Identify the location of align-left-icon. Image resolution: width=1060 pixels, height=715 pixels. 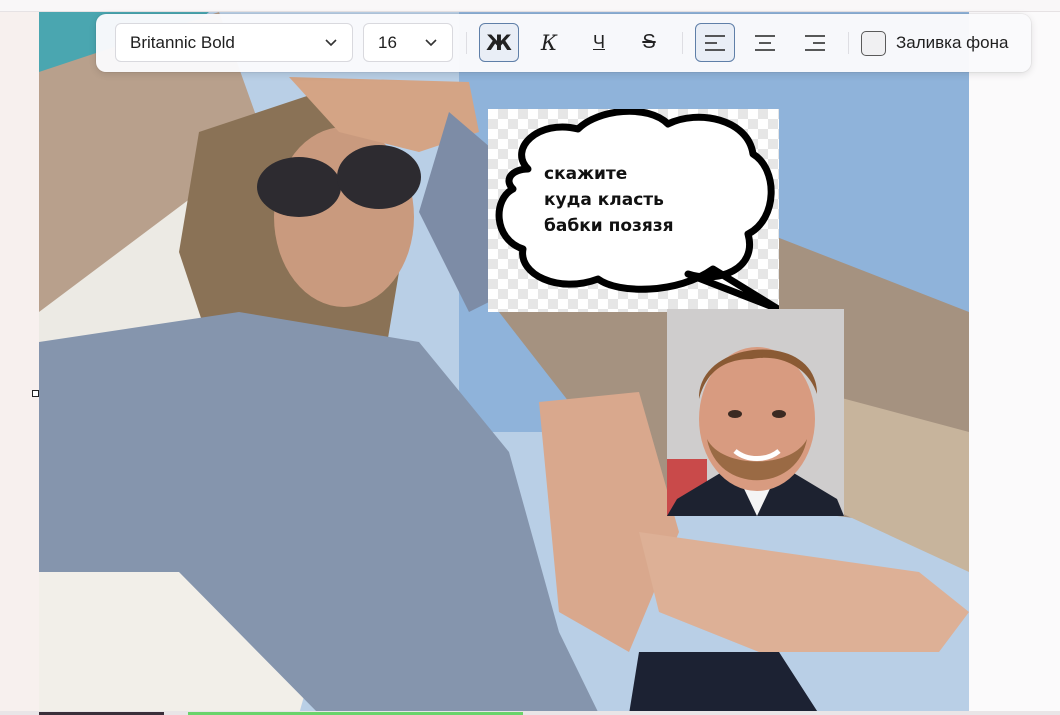
(715, 42).